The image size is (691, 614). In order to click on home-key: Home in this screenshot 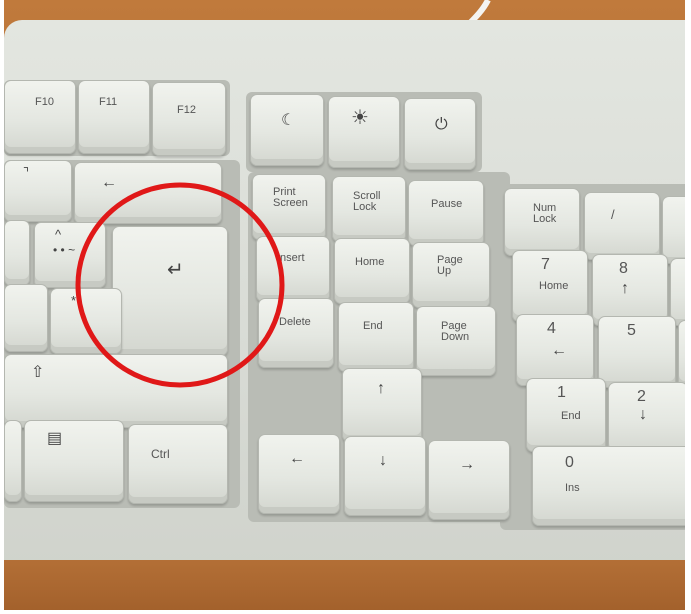, I will do `click(372, 271)`.